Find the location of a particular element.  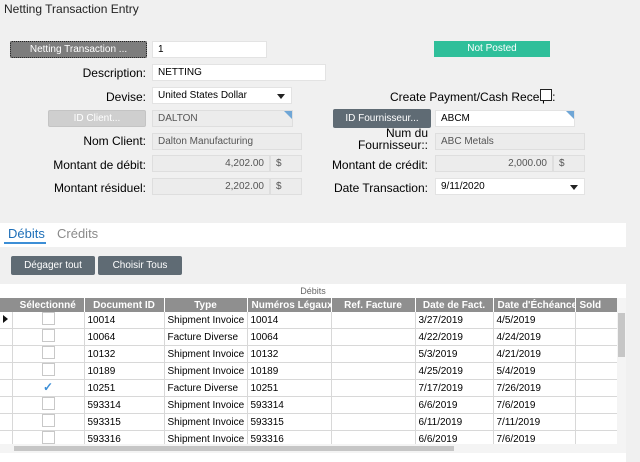

row-checkbox: ✓ is located at coordinates (48, 387).